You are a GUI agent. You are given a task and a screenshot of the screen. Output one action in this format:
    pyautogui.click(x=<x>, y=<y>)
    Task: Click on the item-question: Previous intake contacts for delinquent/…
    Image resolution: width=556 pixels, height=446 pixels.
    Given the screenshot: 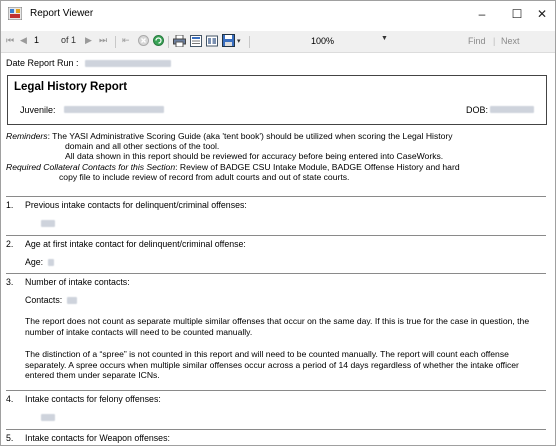 What is the action you would take?
    pyautogui.click(x=136, y=205)
    